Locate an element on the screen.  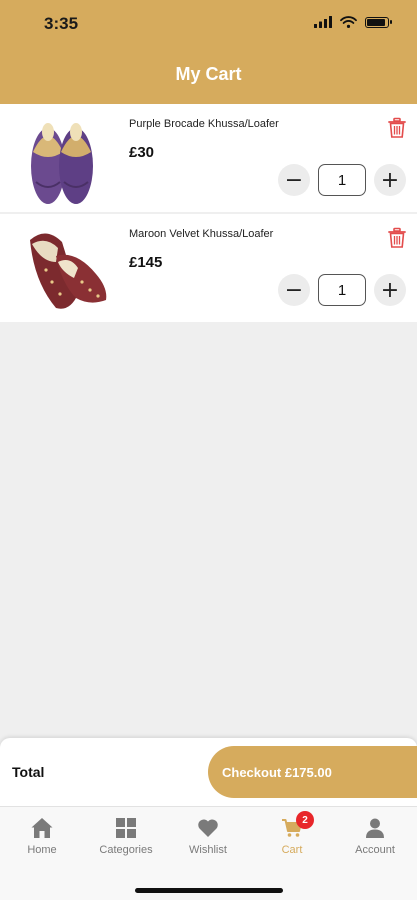
cart-count-badge: 2 is located at coordinates (305, 820).